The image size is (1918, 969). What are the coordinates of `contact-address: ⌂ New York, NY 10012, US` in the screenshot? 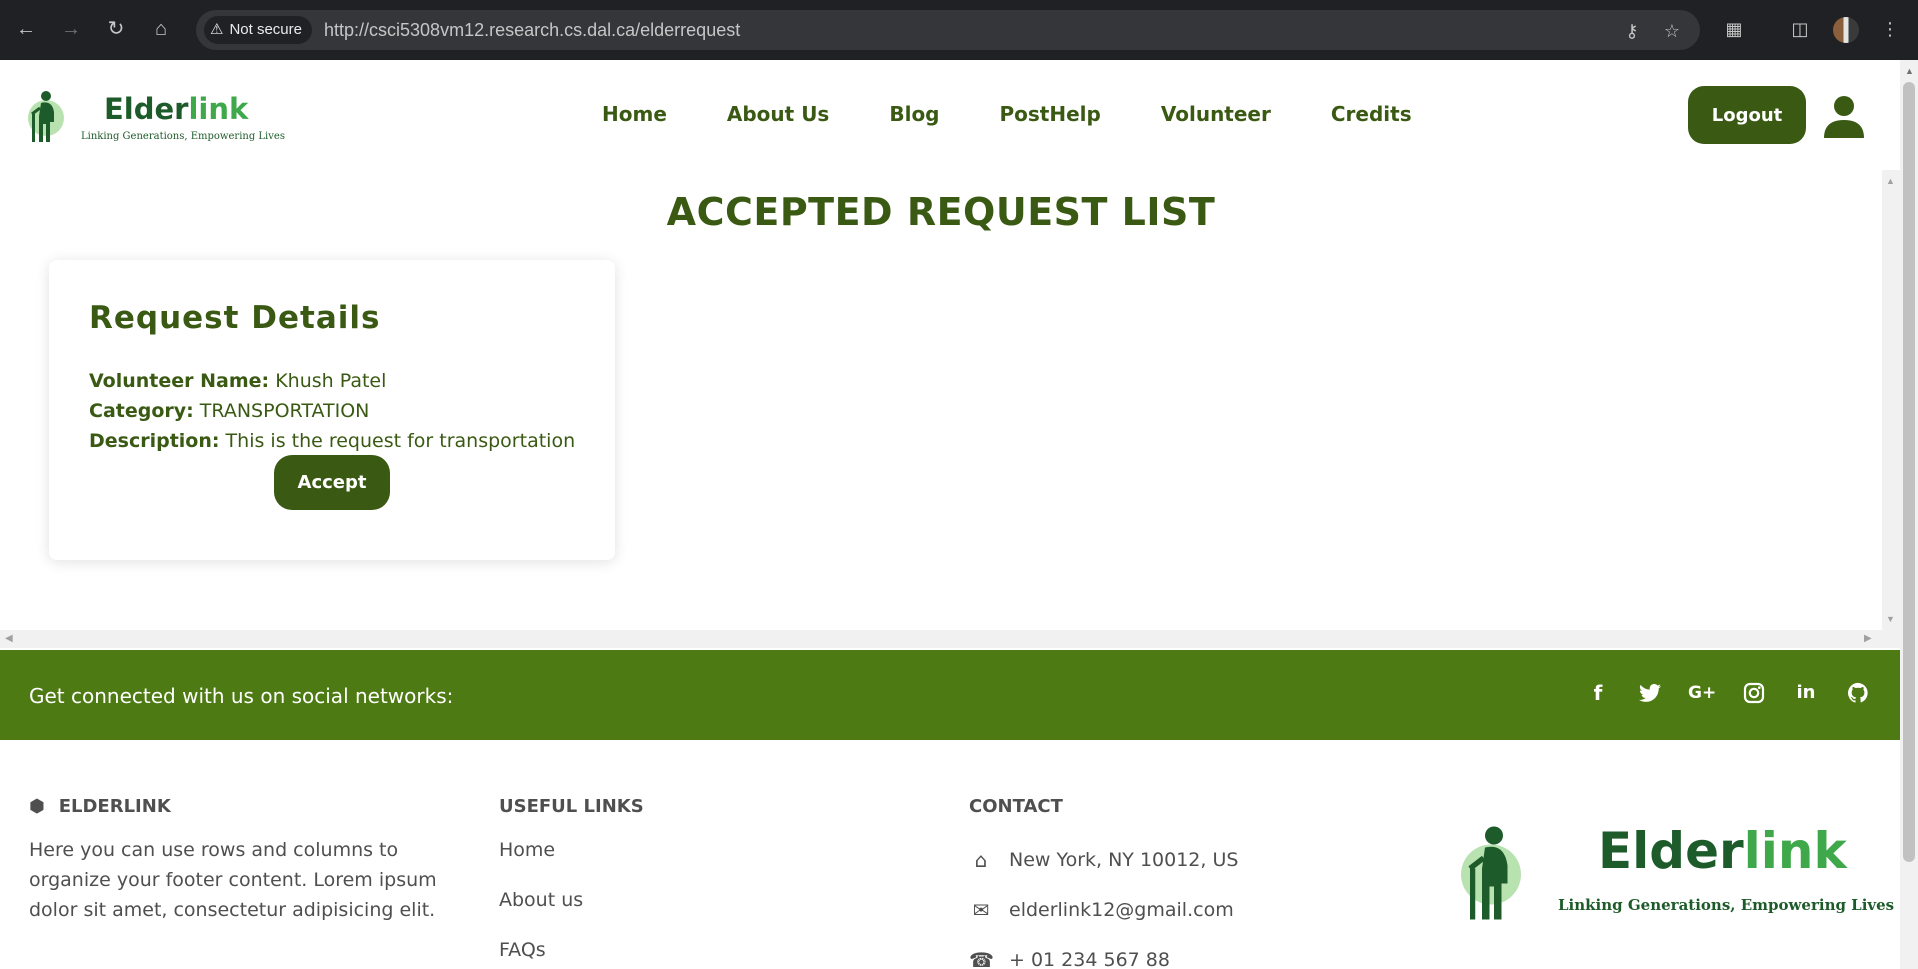 It's located at (1104, 860).